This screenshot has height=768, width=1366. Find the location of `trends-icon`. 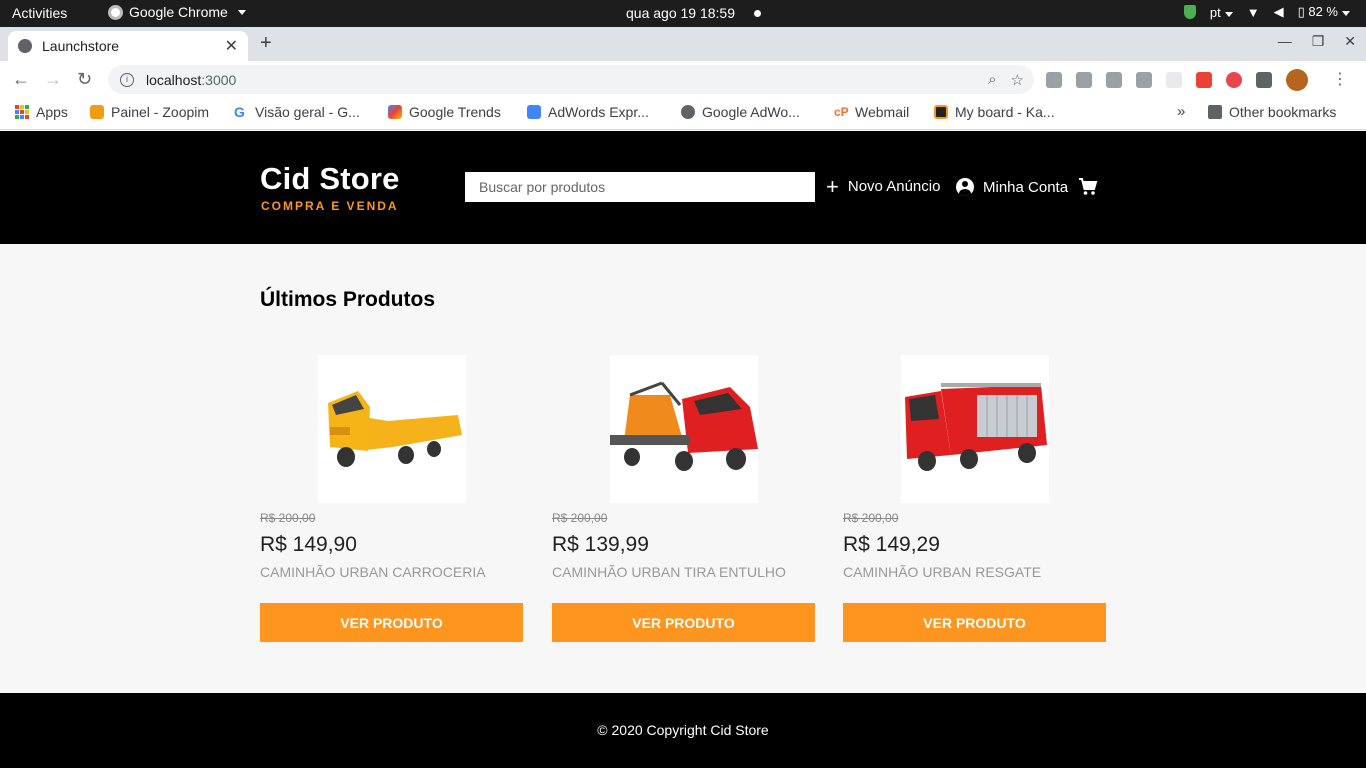

trends-icon is located at coordinates (395, 112).